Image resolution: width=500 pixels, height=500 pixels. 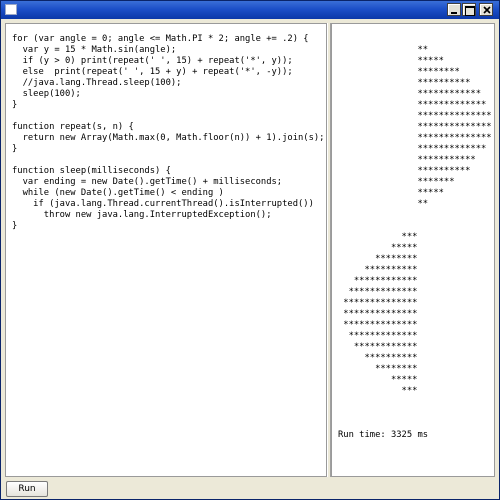 I want to click on output-scrollbar, so click(x=497, y=250).